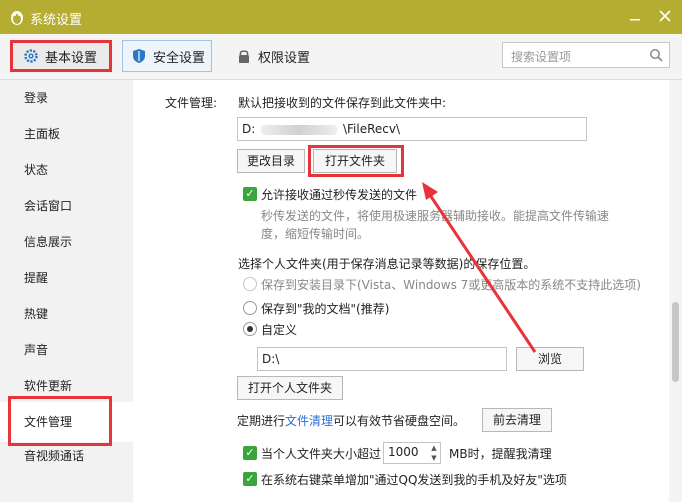 This screenshot has height=502, width=682. I want to click on cleanup-text: 定期进行文件清理可以有效节省硬盘空间。, so click(351, 420).